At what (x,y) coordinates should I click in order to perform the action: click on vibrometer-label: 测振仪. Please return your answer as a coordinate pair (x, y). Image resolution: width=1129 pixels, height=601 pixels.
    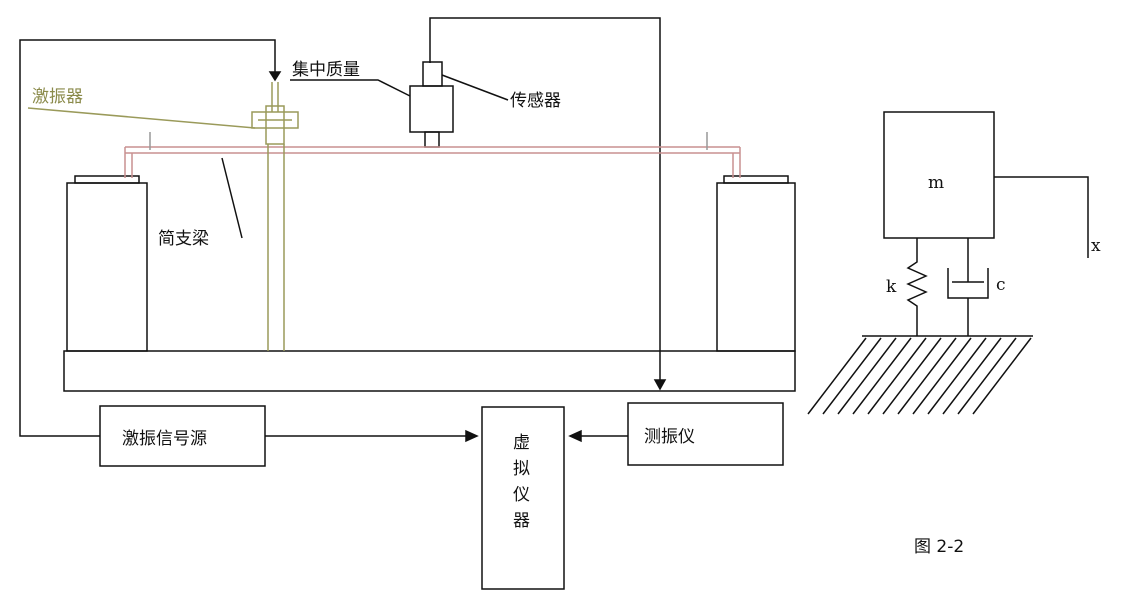
    Looking at the image, I should click on (669, 437).